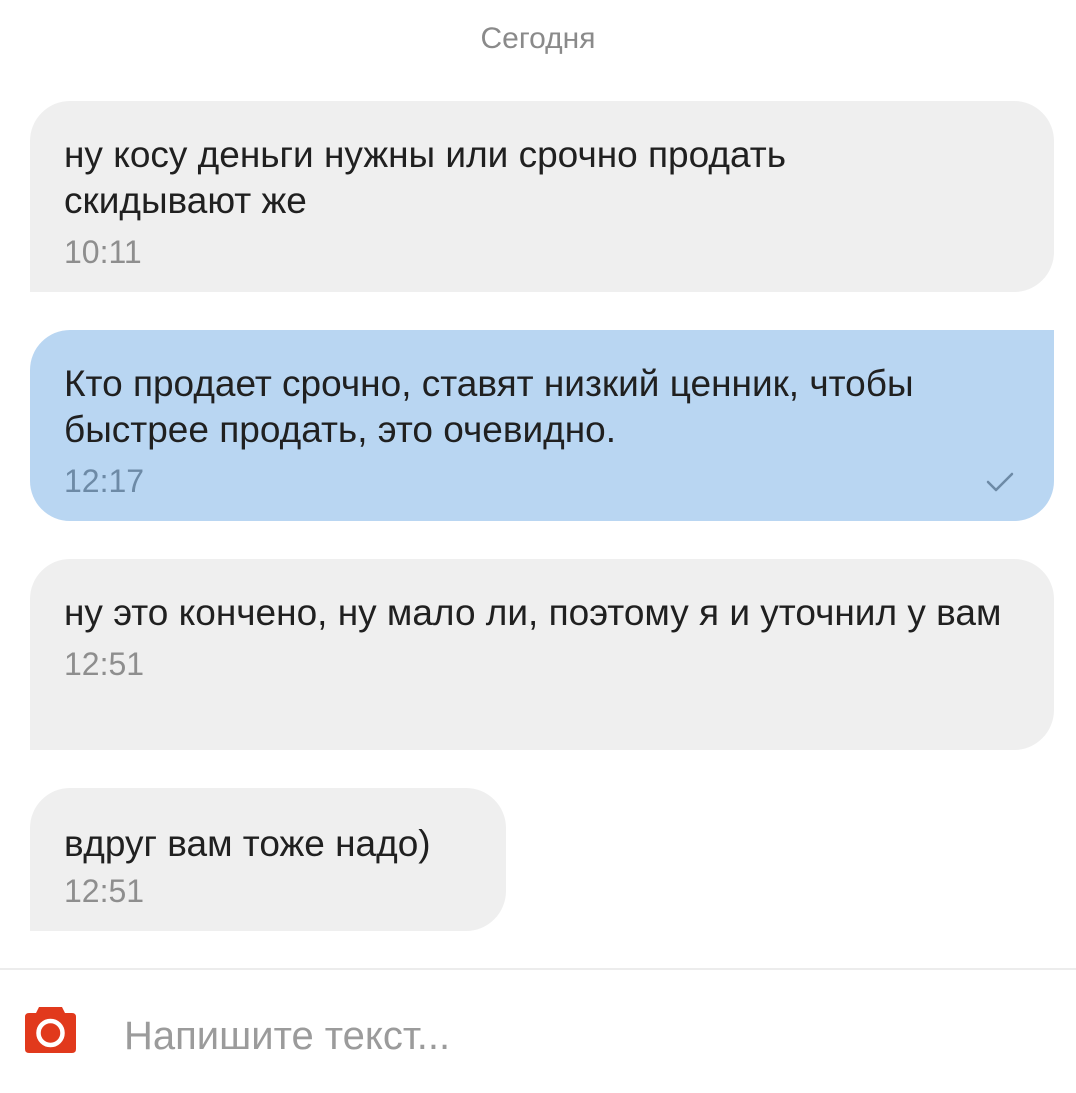 The height and width of the screenshot is (1093, 1076). Describe the element at coordinates (538, 38) in the screenshot. I see `date-separator: Сегодня` at that location.